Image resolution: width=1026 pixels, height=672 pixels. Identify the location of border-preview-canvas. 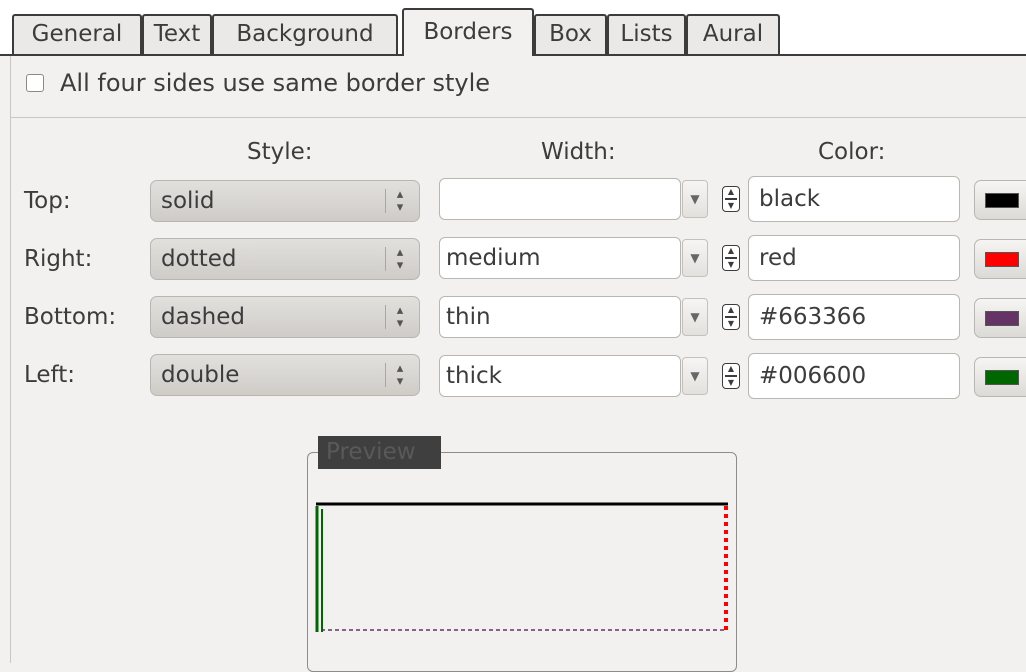
(521, 567).